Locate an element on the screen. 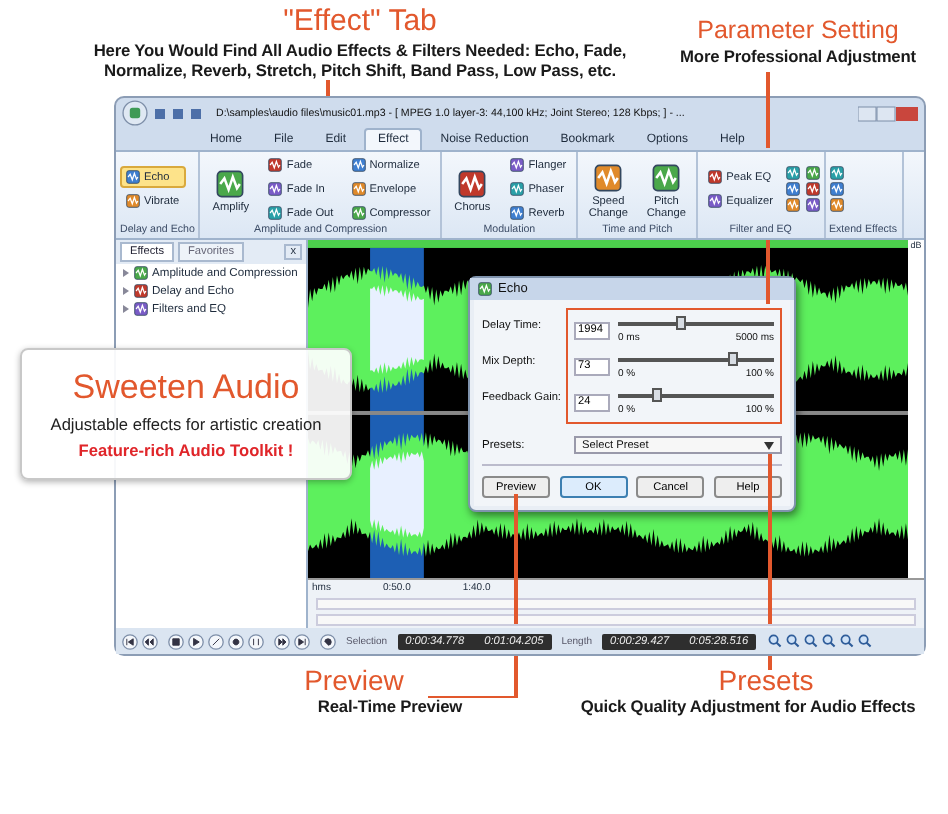  skip-start-icon is located at coordinates (130, 641).